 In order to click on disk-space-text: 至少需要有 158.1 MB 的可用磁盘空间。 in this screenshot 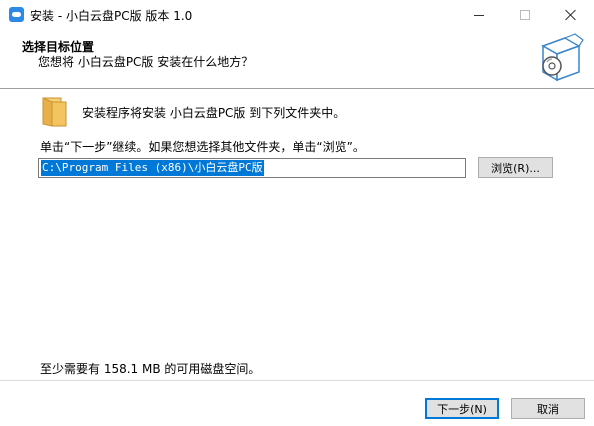, I will do `click(150, 369)`.